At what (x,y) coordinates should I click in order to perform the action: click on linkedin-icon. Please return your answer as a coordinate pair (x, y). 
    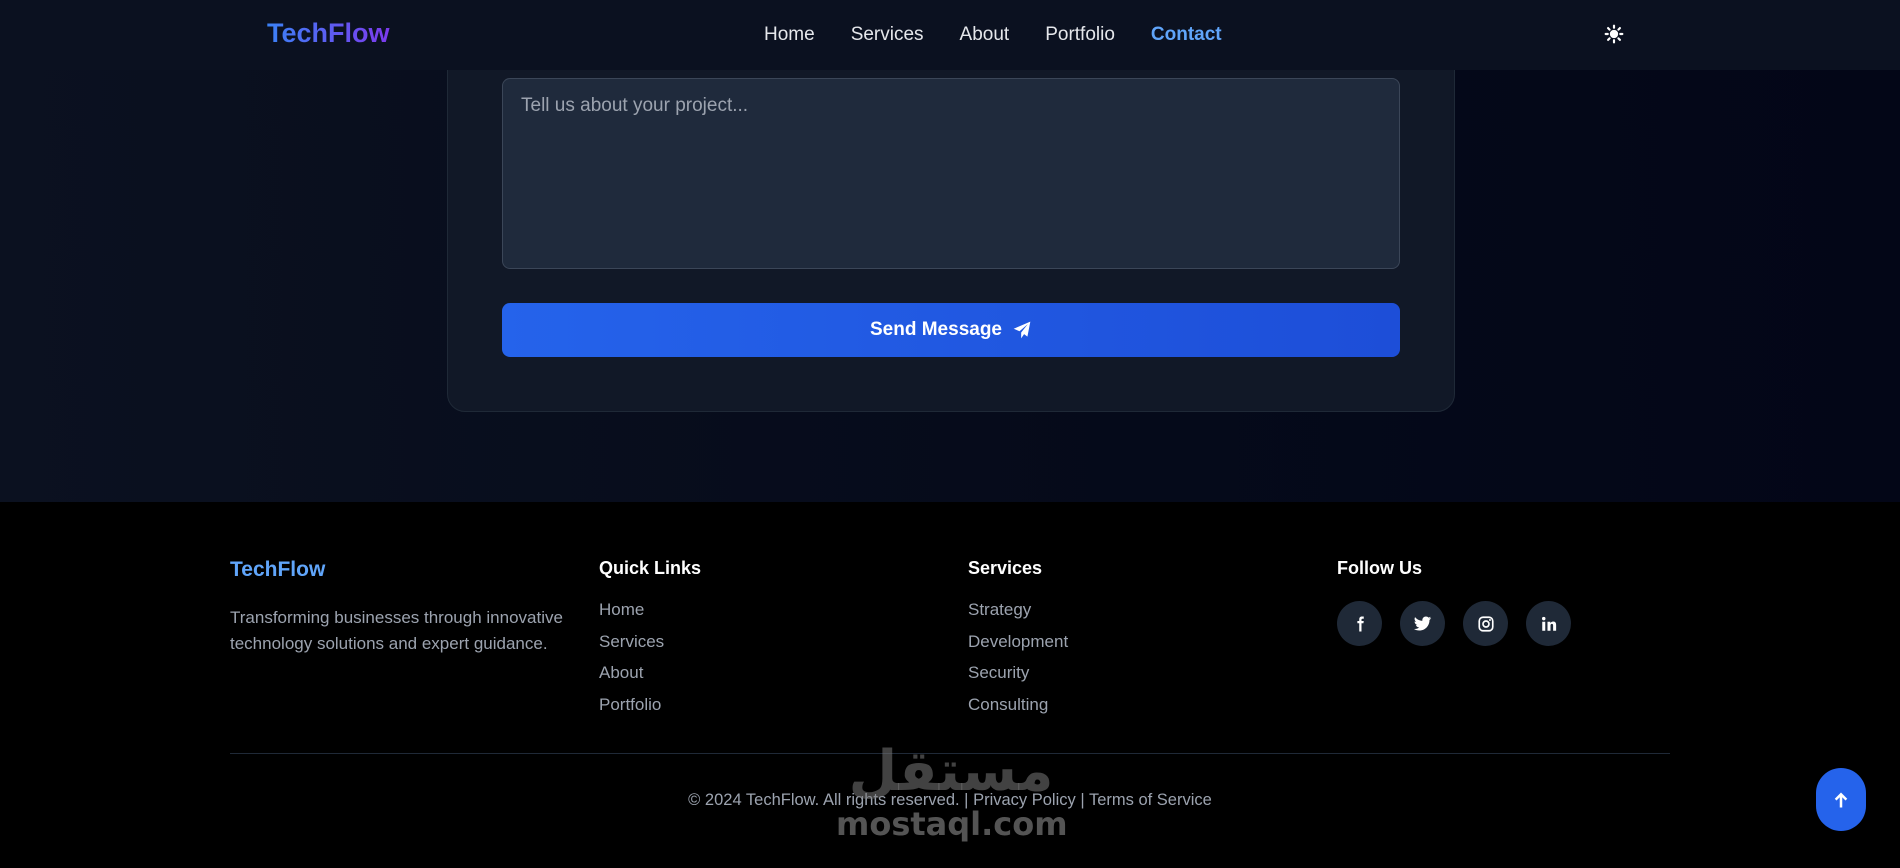
    Looking at the image, I should click on (1548, 623).